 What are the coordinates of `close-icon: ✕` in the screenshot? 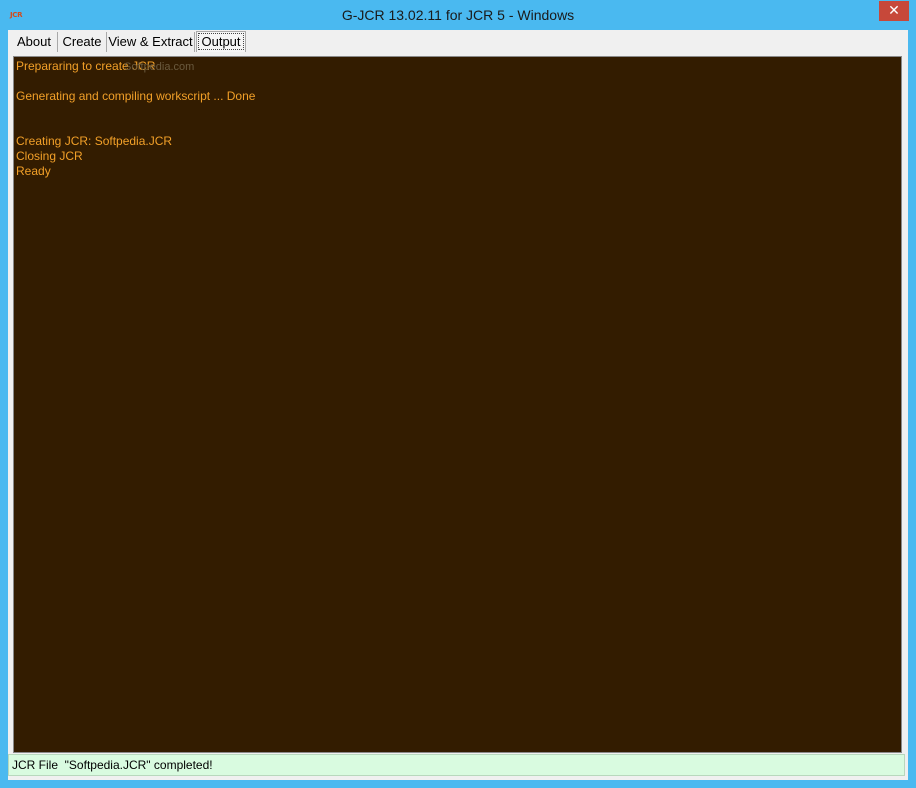 It's located at (894, 11).